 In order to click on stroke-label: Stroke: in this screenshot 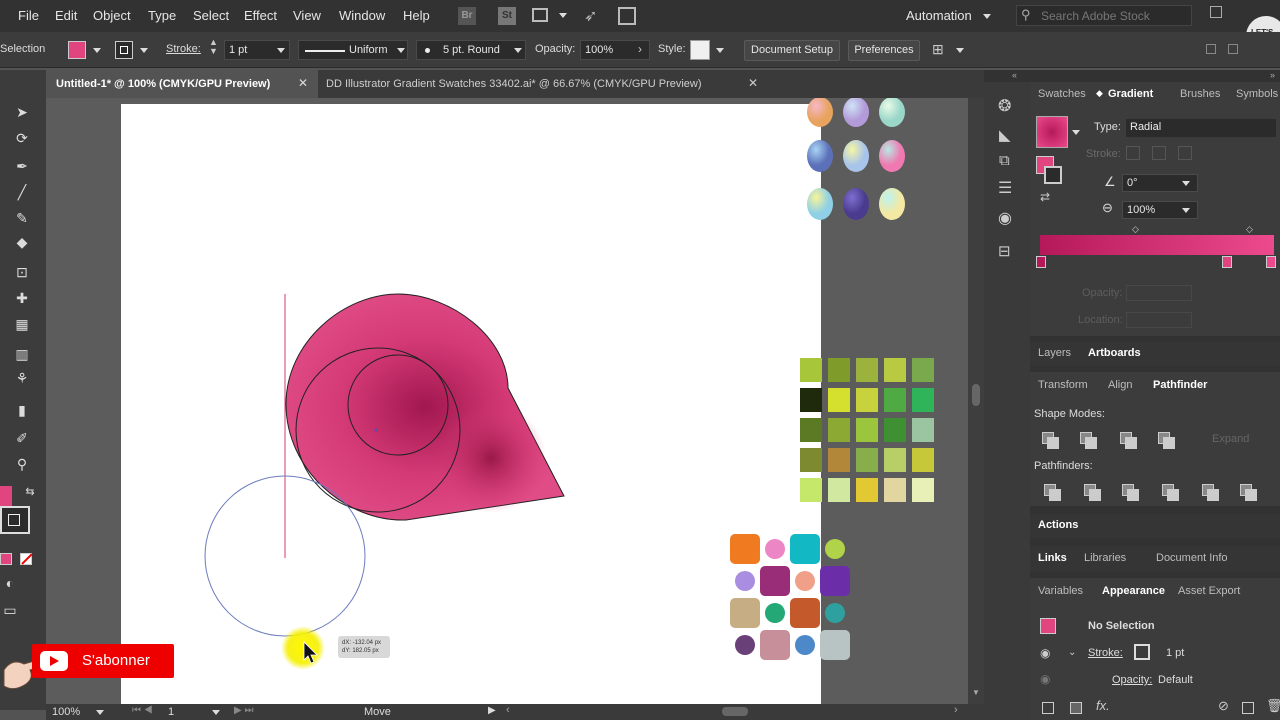, I will do `click(183, 49)`.